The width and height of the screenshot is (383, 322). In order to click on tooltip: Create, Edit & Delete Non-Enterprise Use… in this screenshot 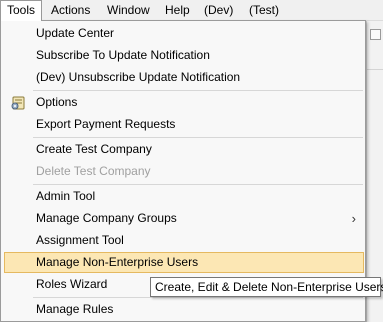, I will do `click(266, 287)`.